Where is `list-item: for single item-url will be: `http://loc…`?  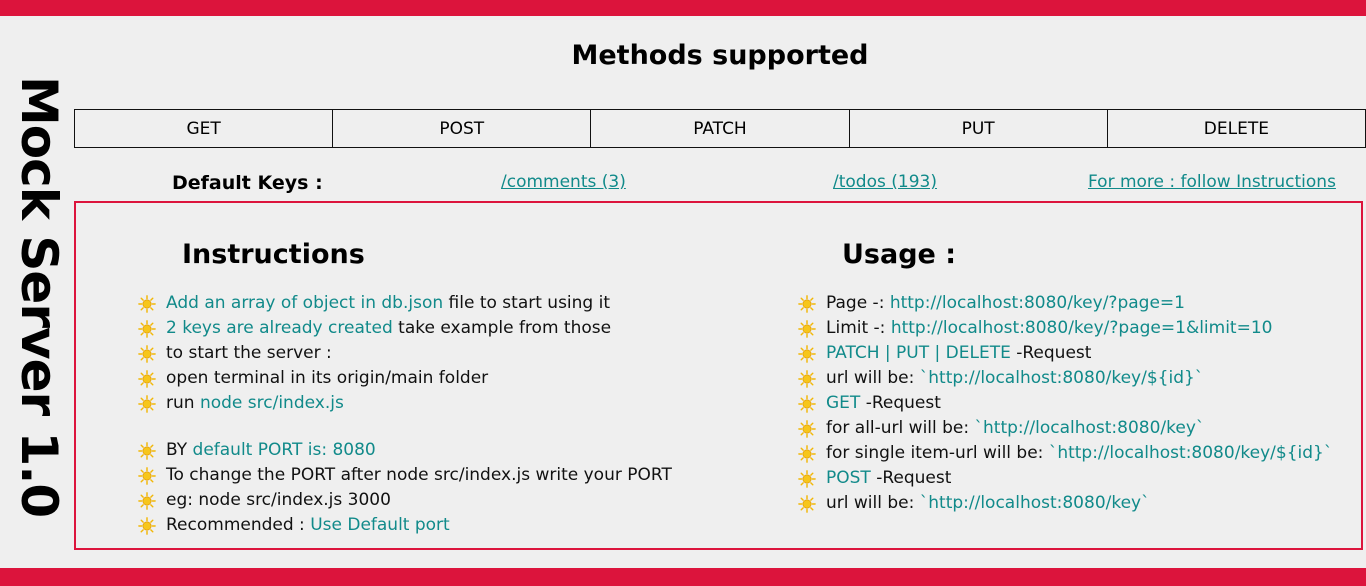
list-item: for single item-url will be: `http://loc… is located at coordinates (1065, 453).